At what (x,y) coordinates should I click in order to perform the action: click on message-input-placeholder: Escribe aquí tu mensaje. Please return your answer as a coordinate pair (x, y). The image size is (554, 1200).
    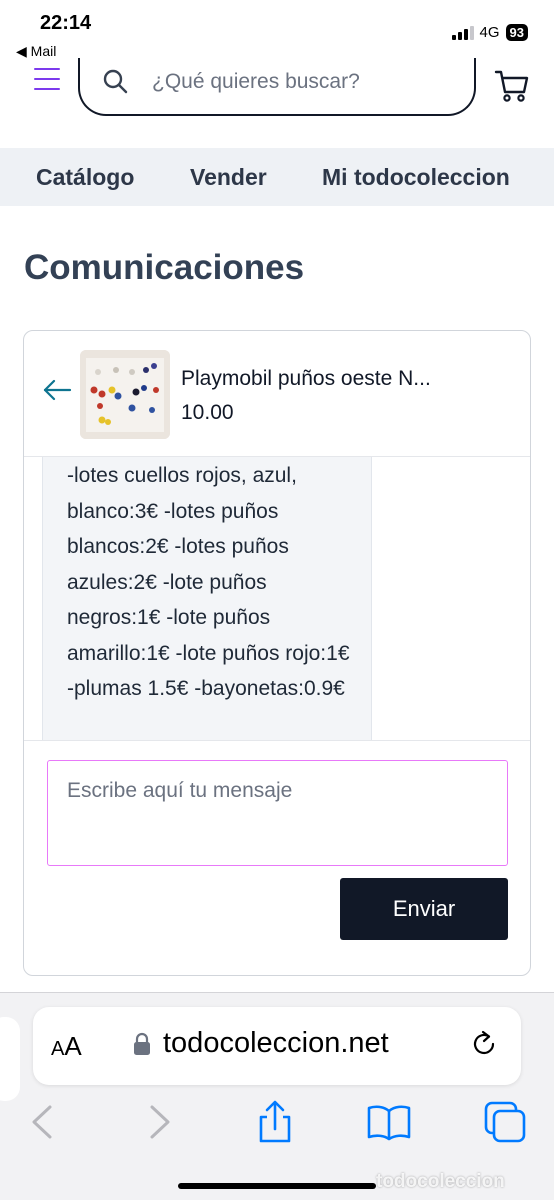
    Looking at the image, I should click on (180, 790).